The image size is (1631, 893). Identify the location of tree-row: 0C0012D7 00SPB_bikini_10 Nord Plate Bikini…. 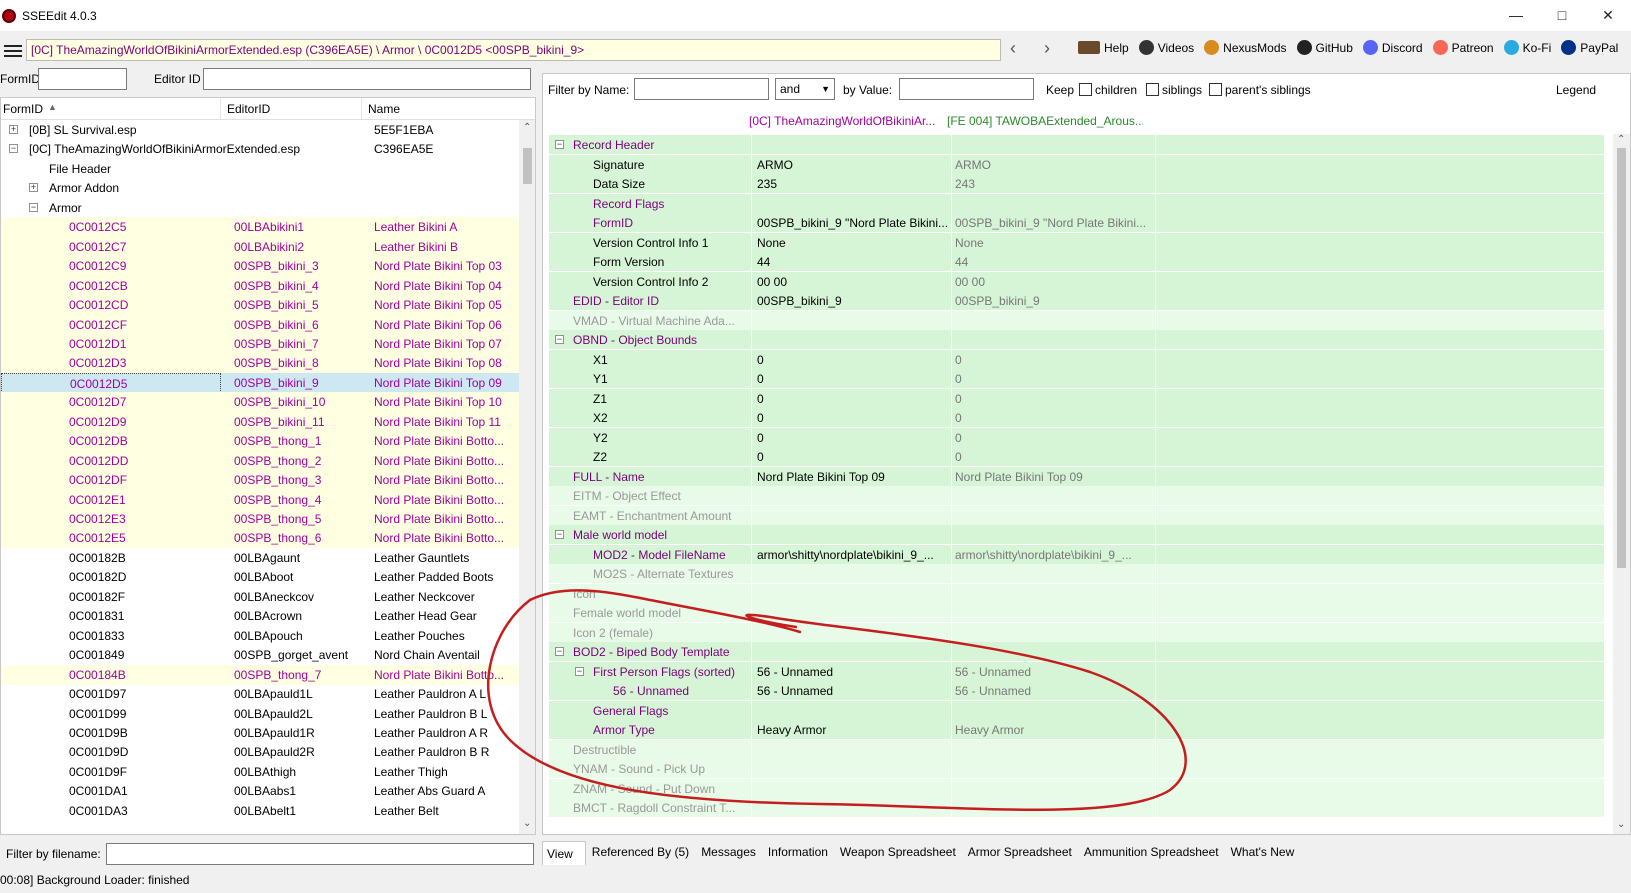
(260, 402).